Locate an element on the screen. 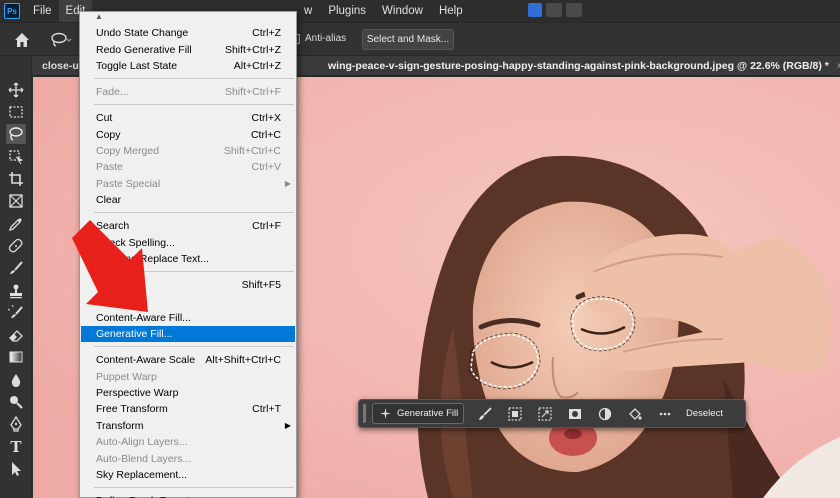 This screenshot has width=840, height=498. home-icon is located at coordinates (22, 40).